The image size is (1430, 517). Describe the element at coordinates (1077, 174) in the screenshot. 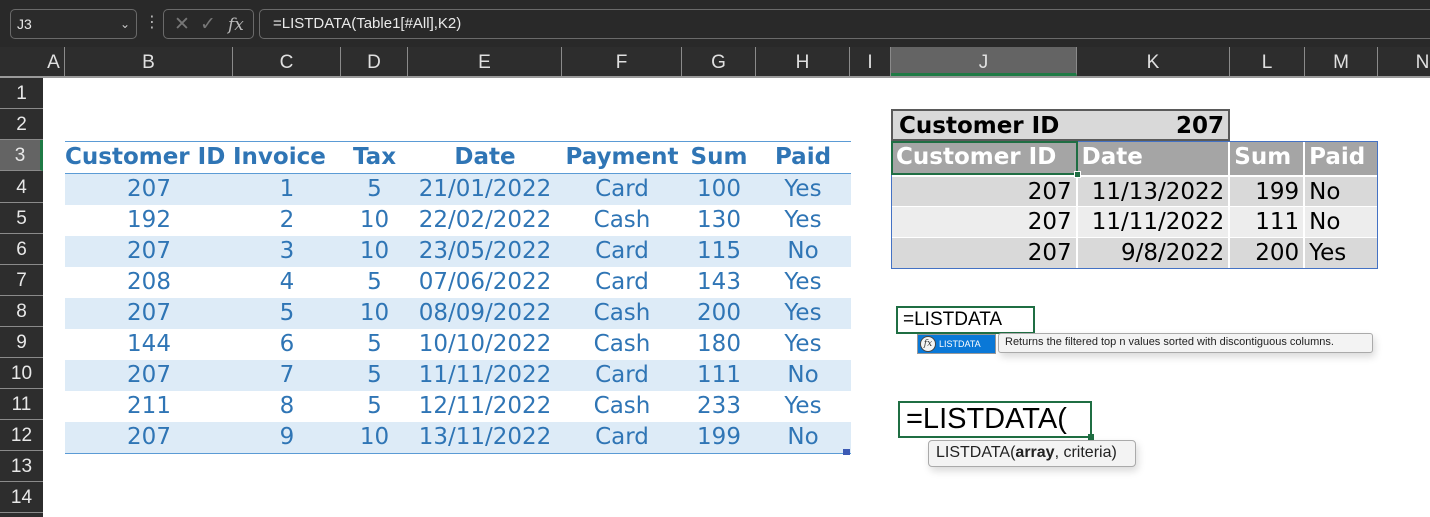

I see `fill-handle` at that location.